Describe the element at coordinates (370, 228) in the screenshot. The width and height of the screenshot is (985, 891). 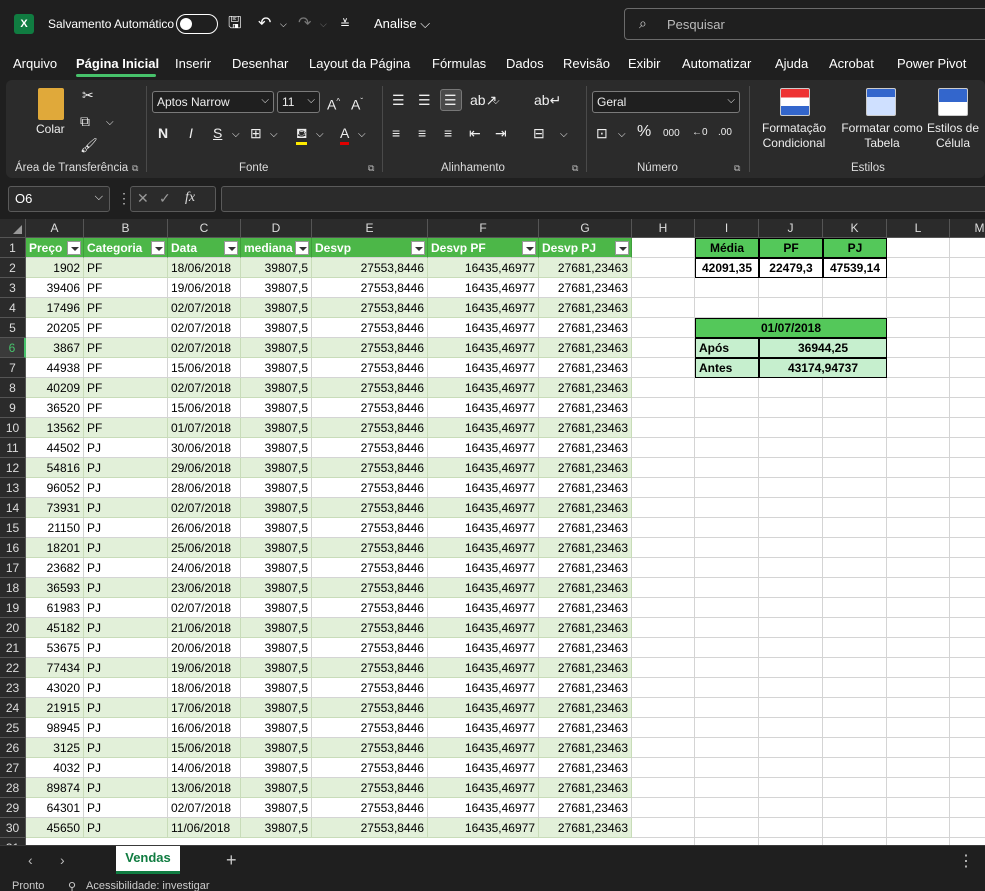
I see `column-header-e: E` at that location.